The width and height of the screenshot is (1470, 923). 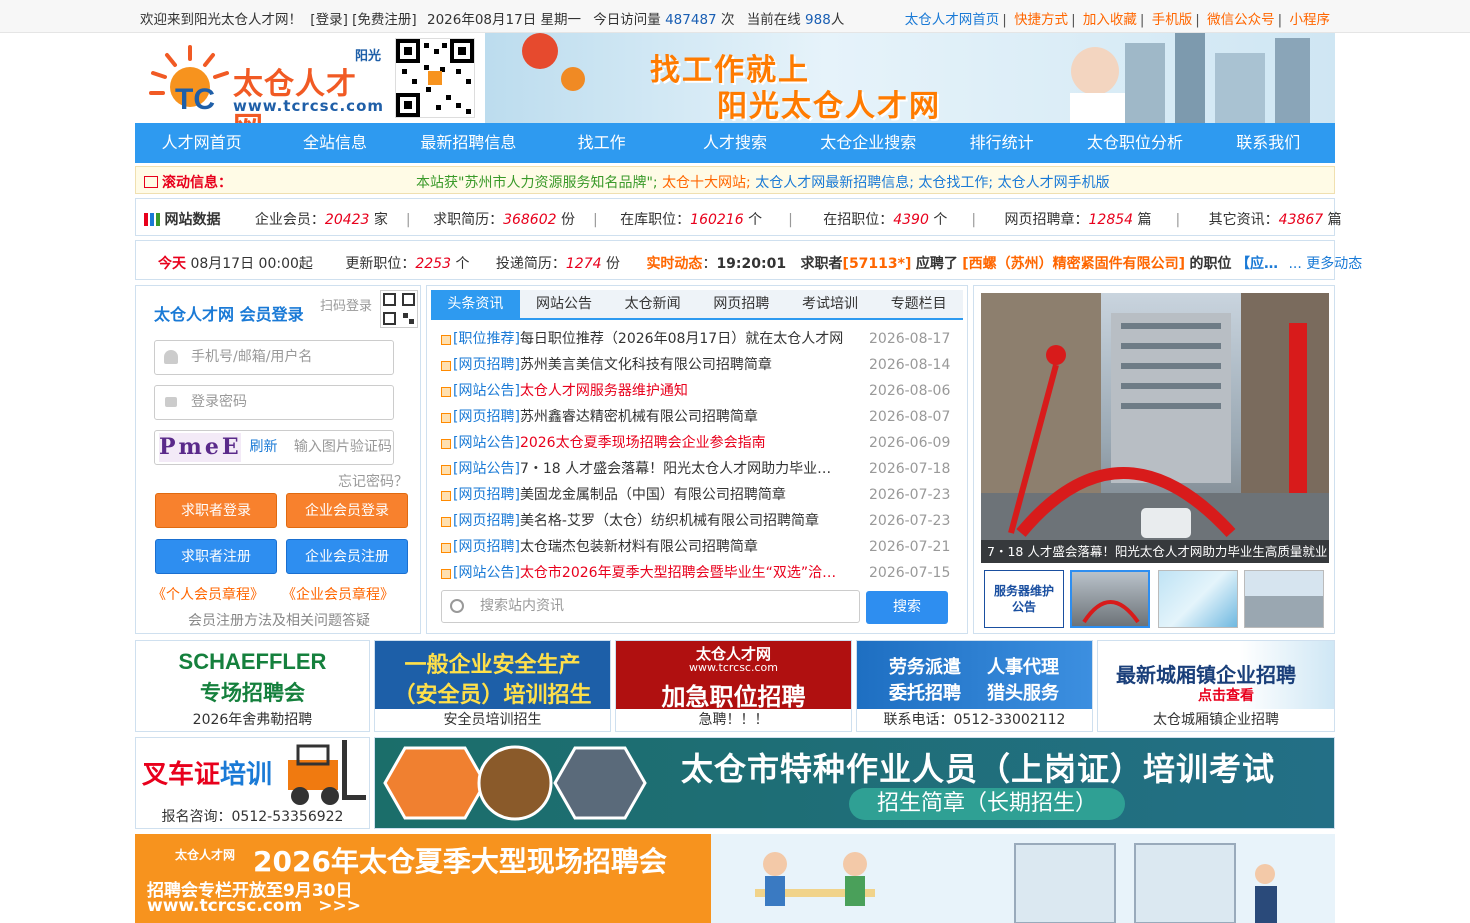 What do you see at coordinates (952, 20) in the screenshot?
I see `home-link: 太仓人才网首页` at bounding box center [952, 20].